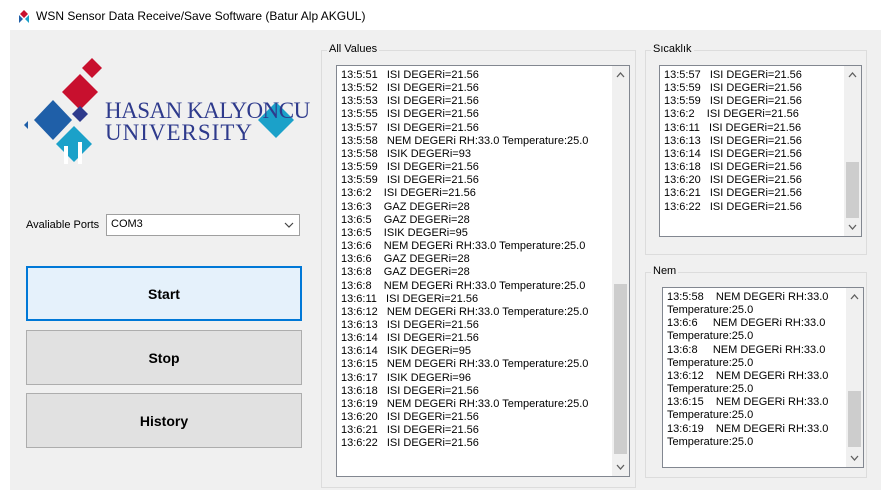 Image resolution: width=887 pixels, height=493 pixels. I want to click on list-item: 13:5:53 ISI DEGERi=21.56, so click(464, 101).